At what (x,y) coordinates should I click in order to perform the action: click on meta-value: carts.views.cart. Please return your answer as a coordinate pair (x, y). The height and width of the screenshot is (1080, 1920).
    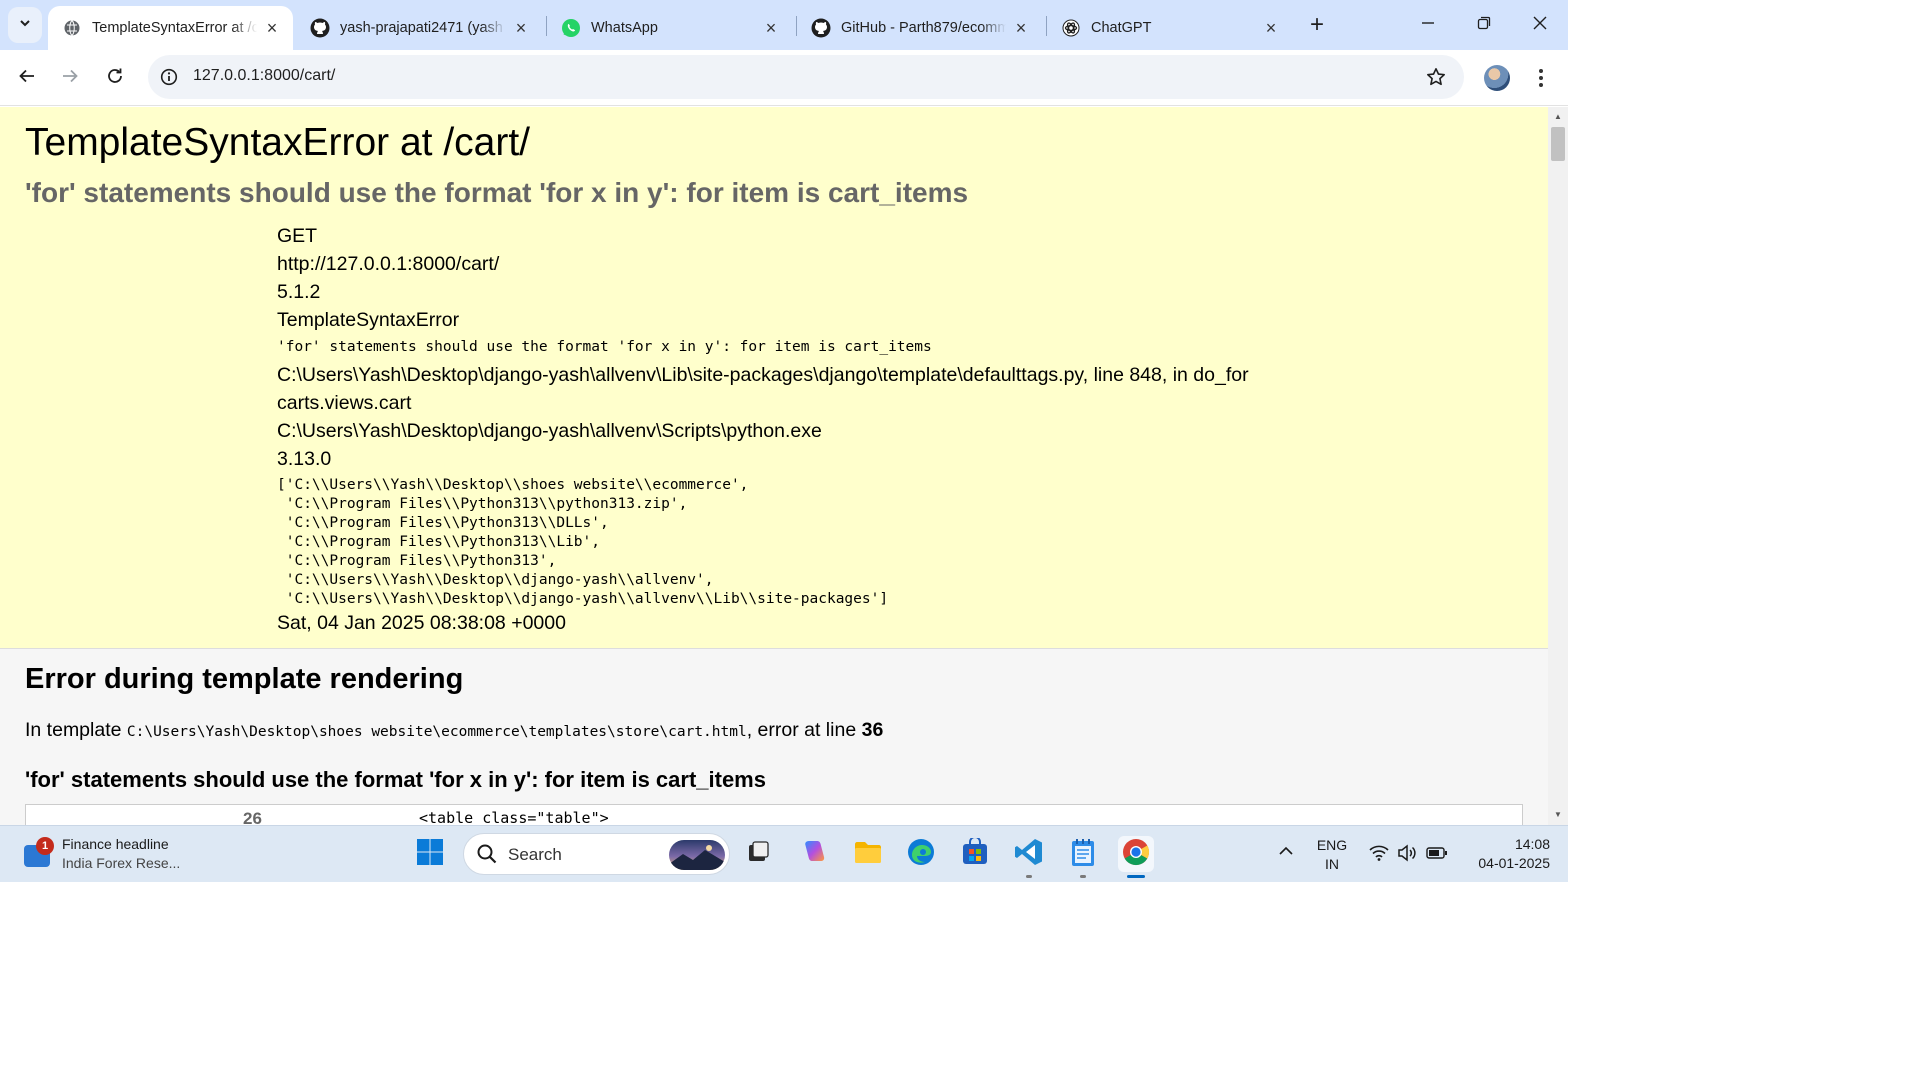
    Looking at the image, I should click on (344, 403).